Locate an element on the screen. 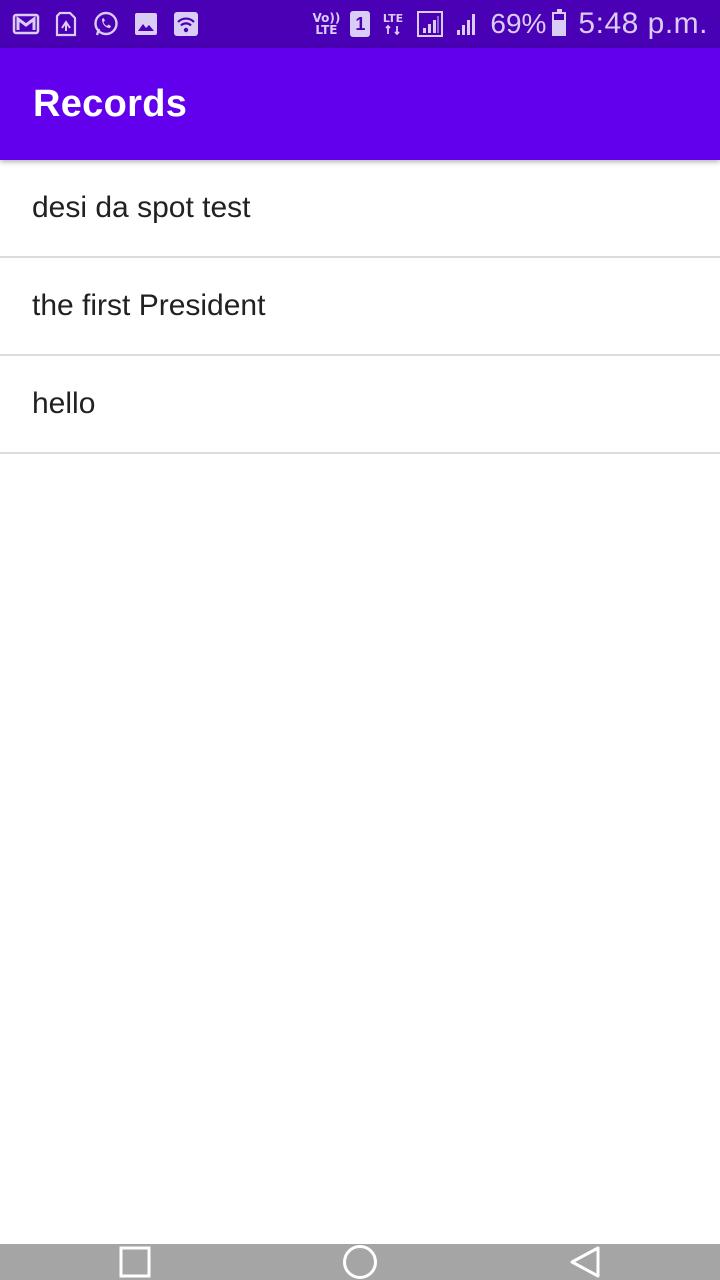 This screenshot has height=1280, width=720. square-icon is located at coordinates (135, 1262).